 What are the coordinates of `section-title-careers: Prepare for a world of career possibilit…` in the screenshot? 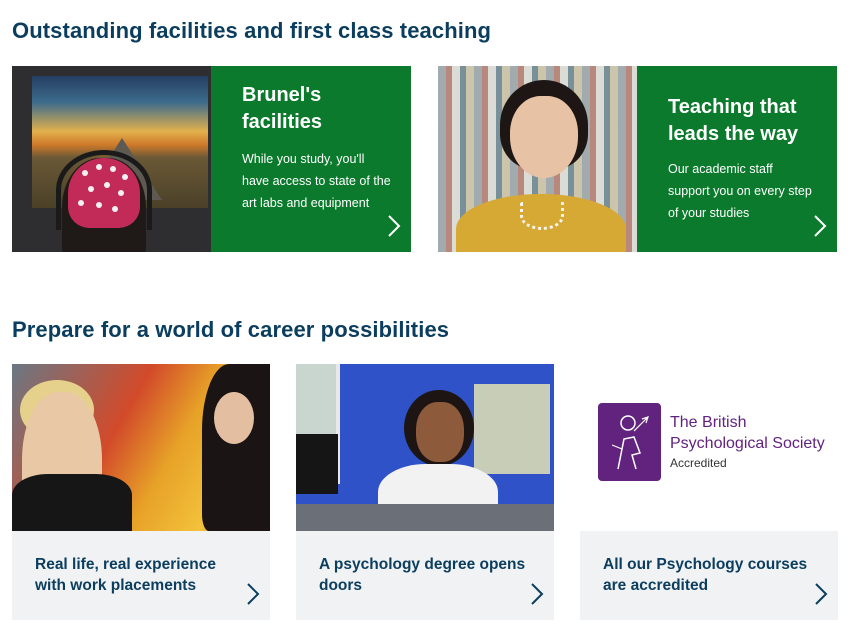 It's located at (231, 329).